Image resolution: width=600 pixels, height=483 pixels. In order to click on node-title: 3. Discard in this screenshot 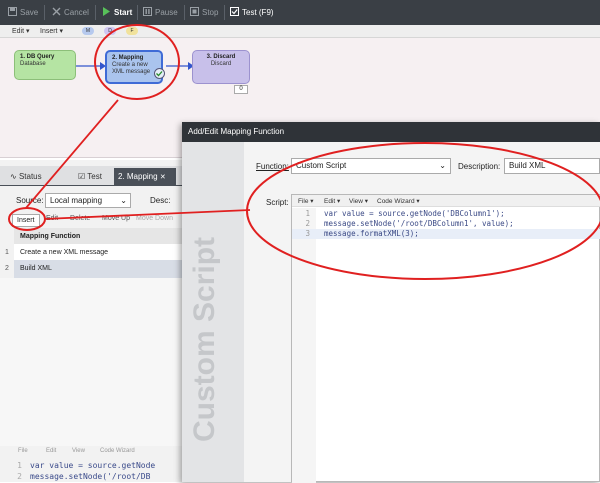, I will do `click(221, 57)`.